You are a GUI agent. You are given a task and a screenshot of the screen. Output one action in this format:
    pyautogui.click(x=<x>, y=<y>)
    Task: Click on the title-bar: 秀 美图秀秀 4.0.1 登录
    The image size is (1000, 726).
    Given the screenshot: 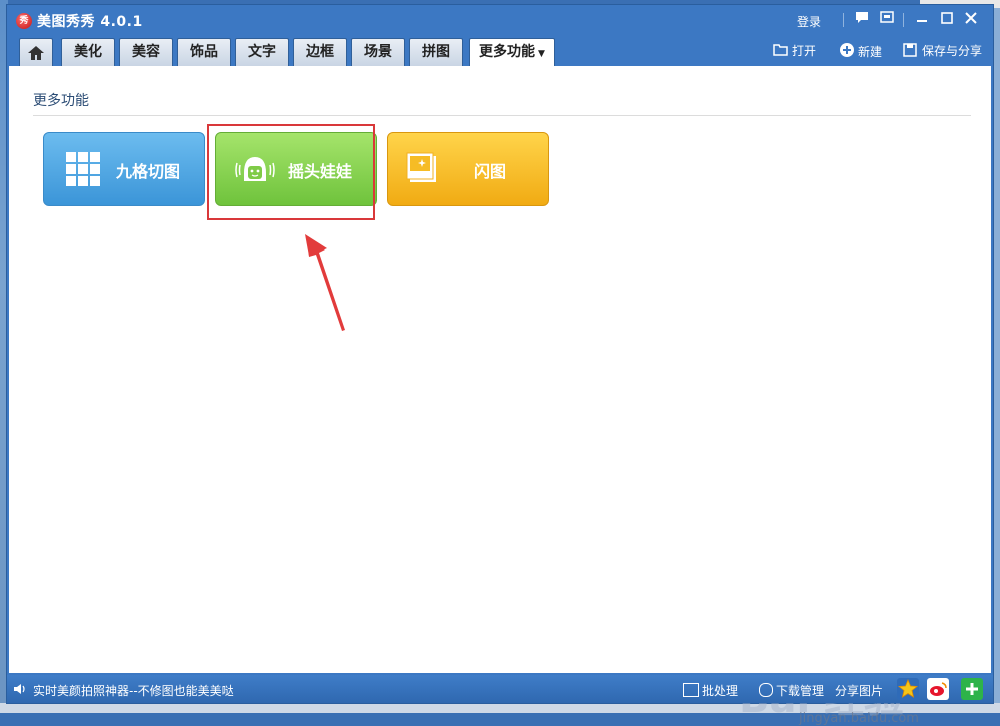 What is the action you would take?
    pyautogui.click(x=500, y=20)
    